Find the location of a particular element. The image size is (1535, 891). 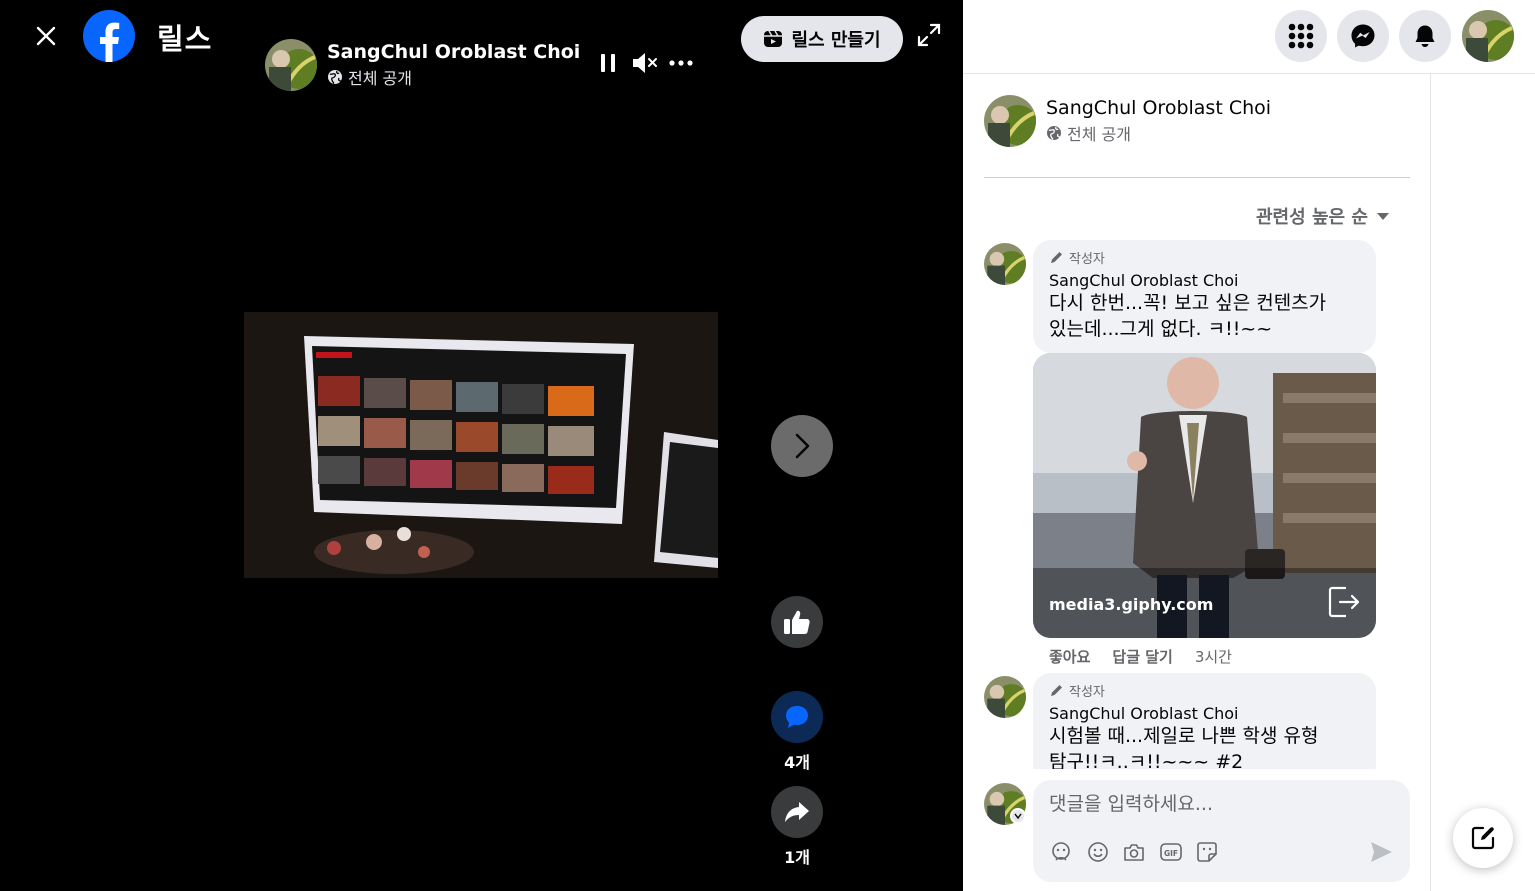

comment-input is located at coordinates (1214, 804).